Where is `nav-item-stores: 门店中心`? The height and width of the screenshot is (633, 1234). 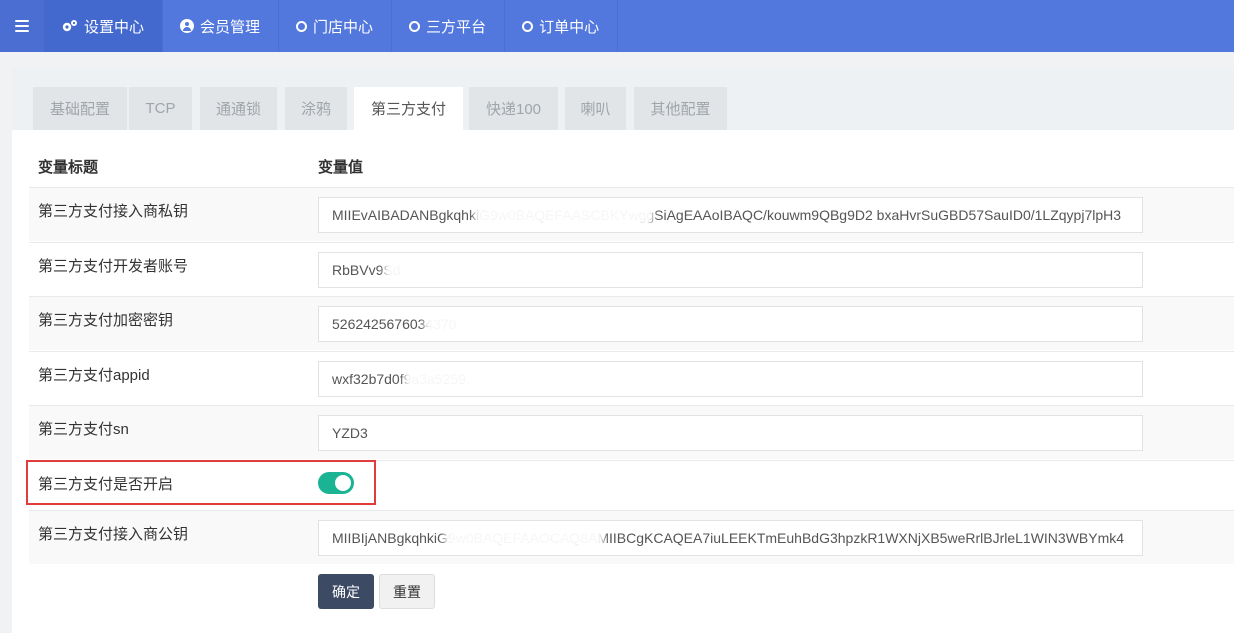 nav-item-stores: 门店中心 is located at coordinates (336, 26).